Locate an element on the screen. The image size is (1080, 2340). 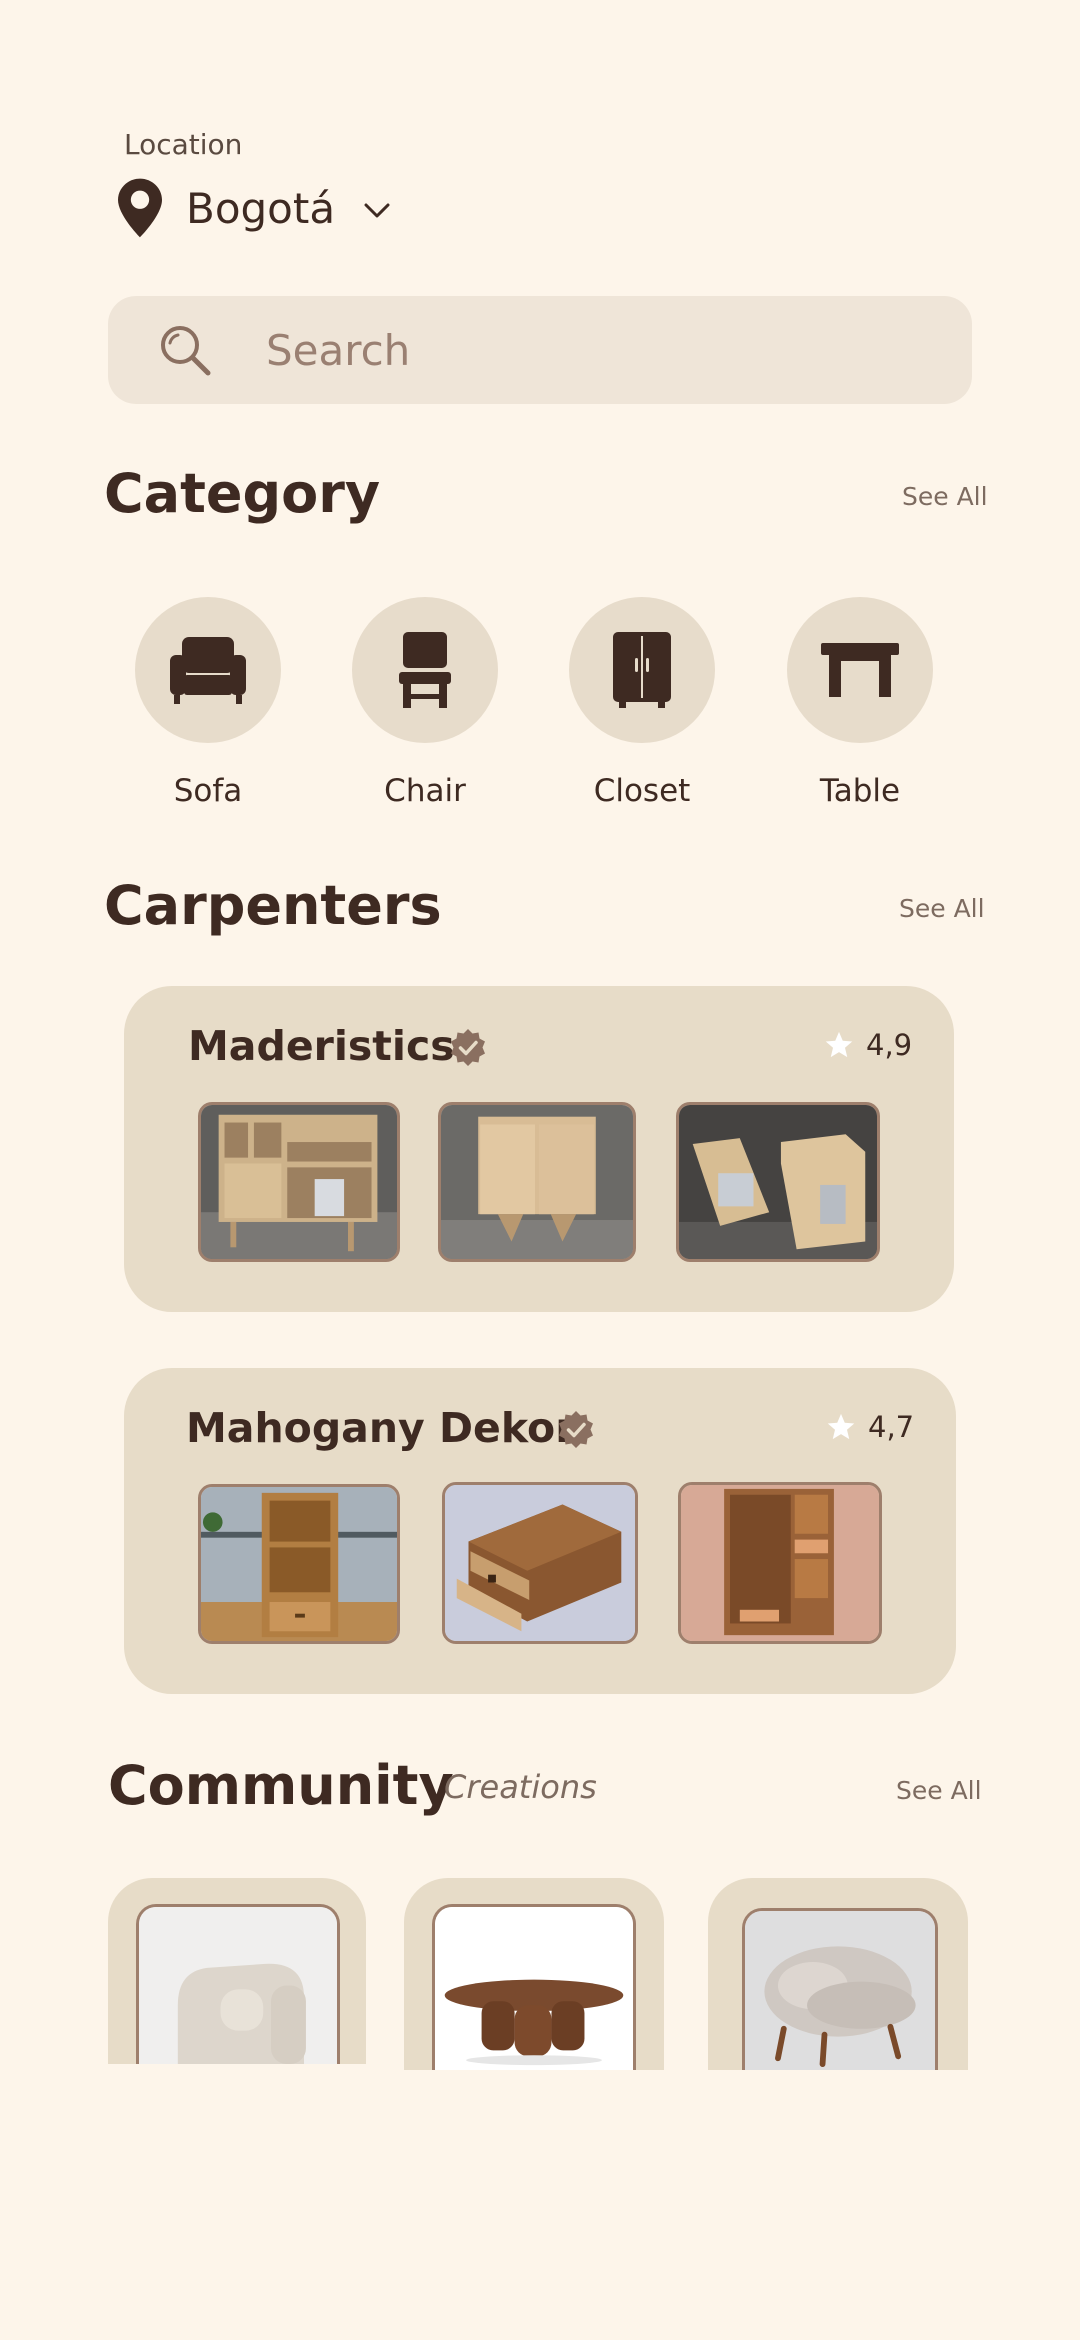
wall-cabinet-photo is located at coordinates (780, 1563).